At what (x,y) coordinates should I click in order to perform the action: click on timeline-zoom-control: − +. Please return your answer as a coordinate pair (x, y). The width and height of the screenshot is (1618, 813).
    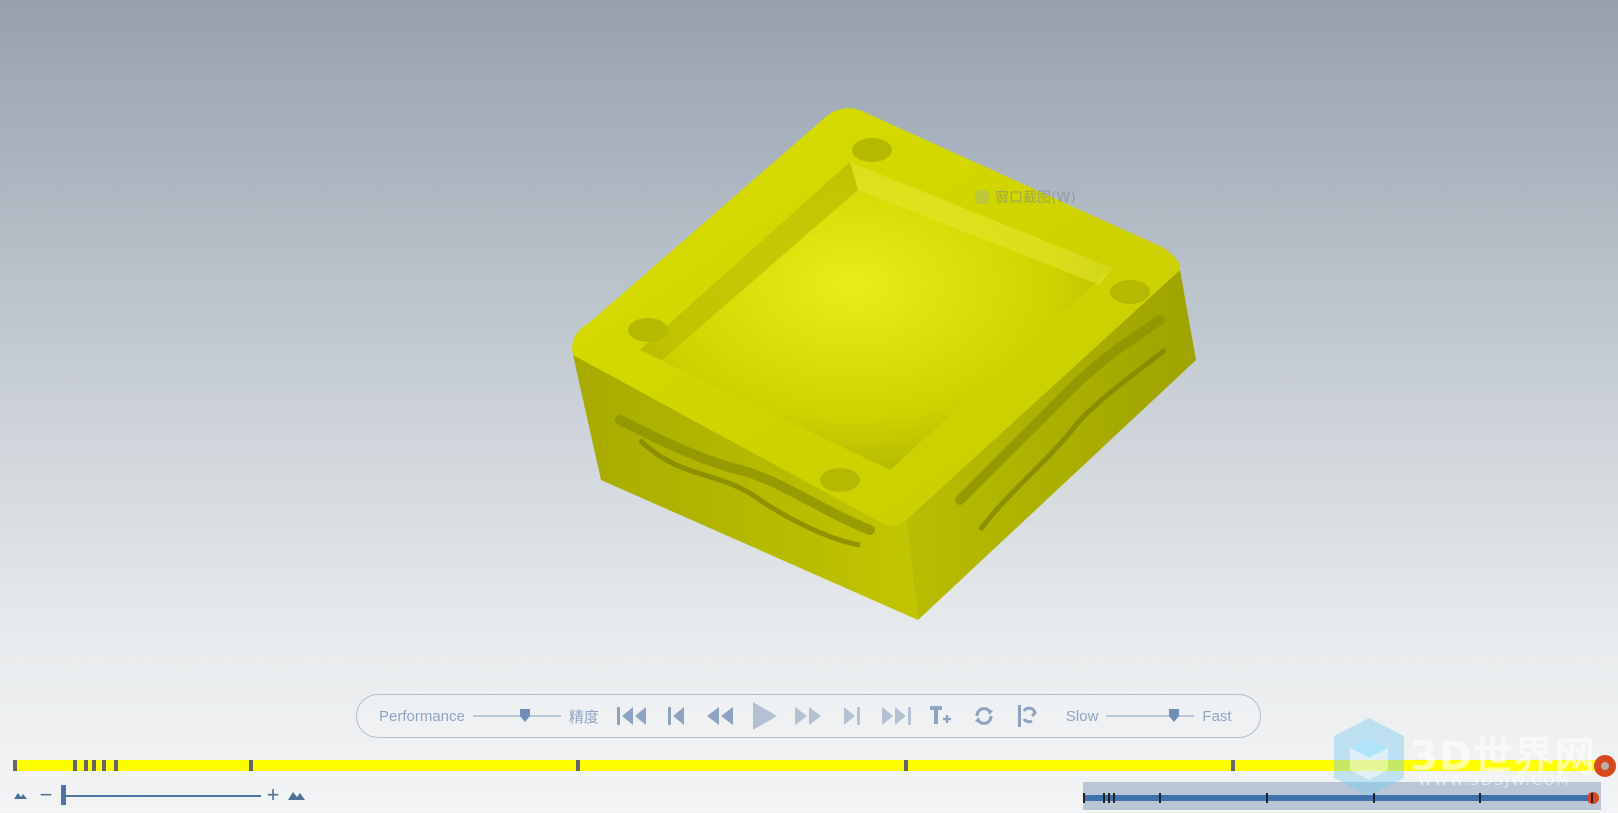
    Looking at the image, I should click on (164, 795).